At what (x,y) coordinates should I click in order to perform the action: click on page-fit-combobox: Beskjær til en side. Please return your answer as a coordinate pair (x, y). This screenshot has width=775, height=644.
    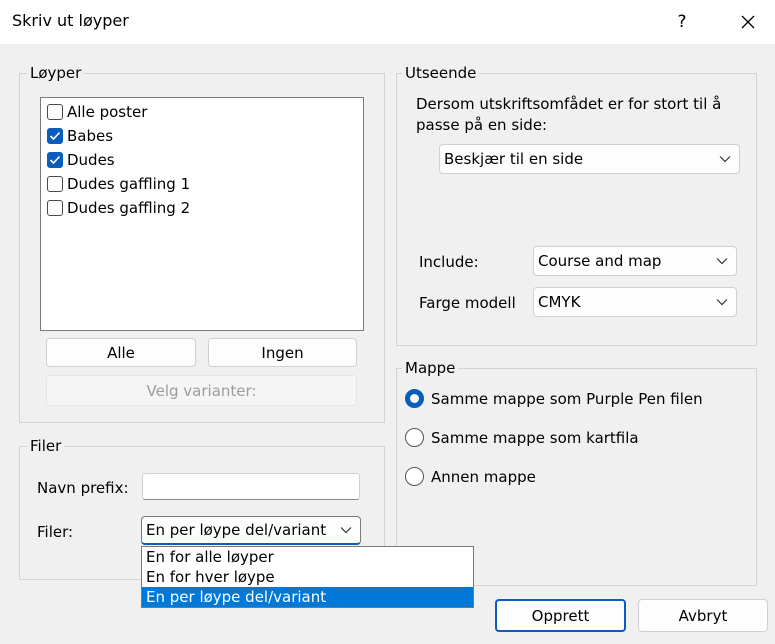
    Looking at the image, I should click on (589, 159).